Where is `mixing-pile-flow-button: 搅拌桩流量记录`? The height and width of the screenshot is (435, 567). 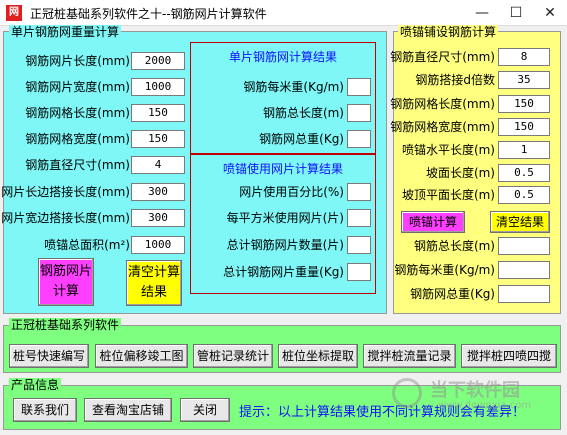 mixing-pile-flow-button: 搅拌桩流量记录 is located at coordinates (409, 356).